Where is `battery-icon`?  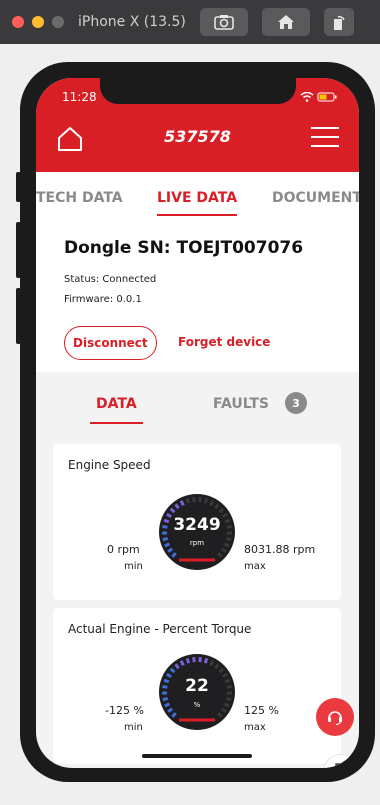
battery-icon is located at coordinates (327, 97).